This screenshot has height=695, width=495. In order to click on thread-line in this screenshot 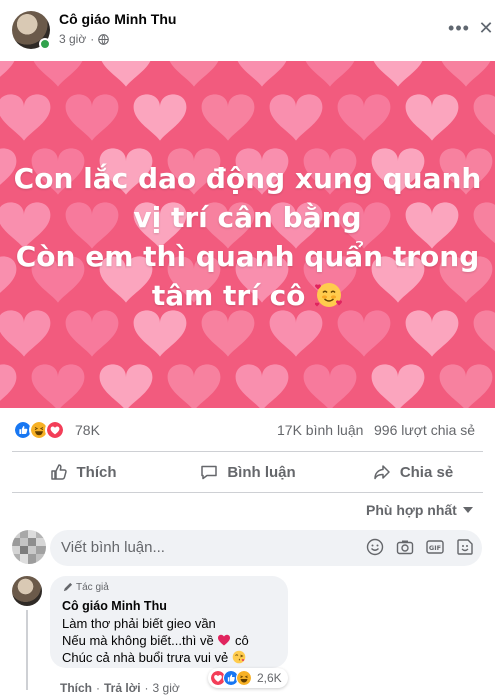, I will do `click(27, 650)`.